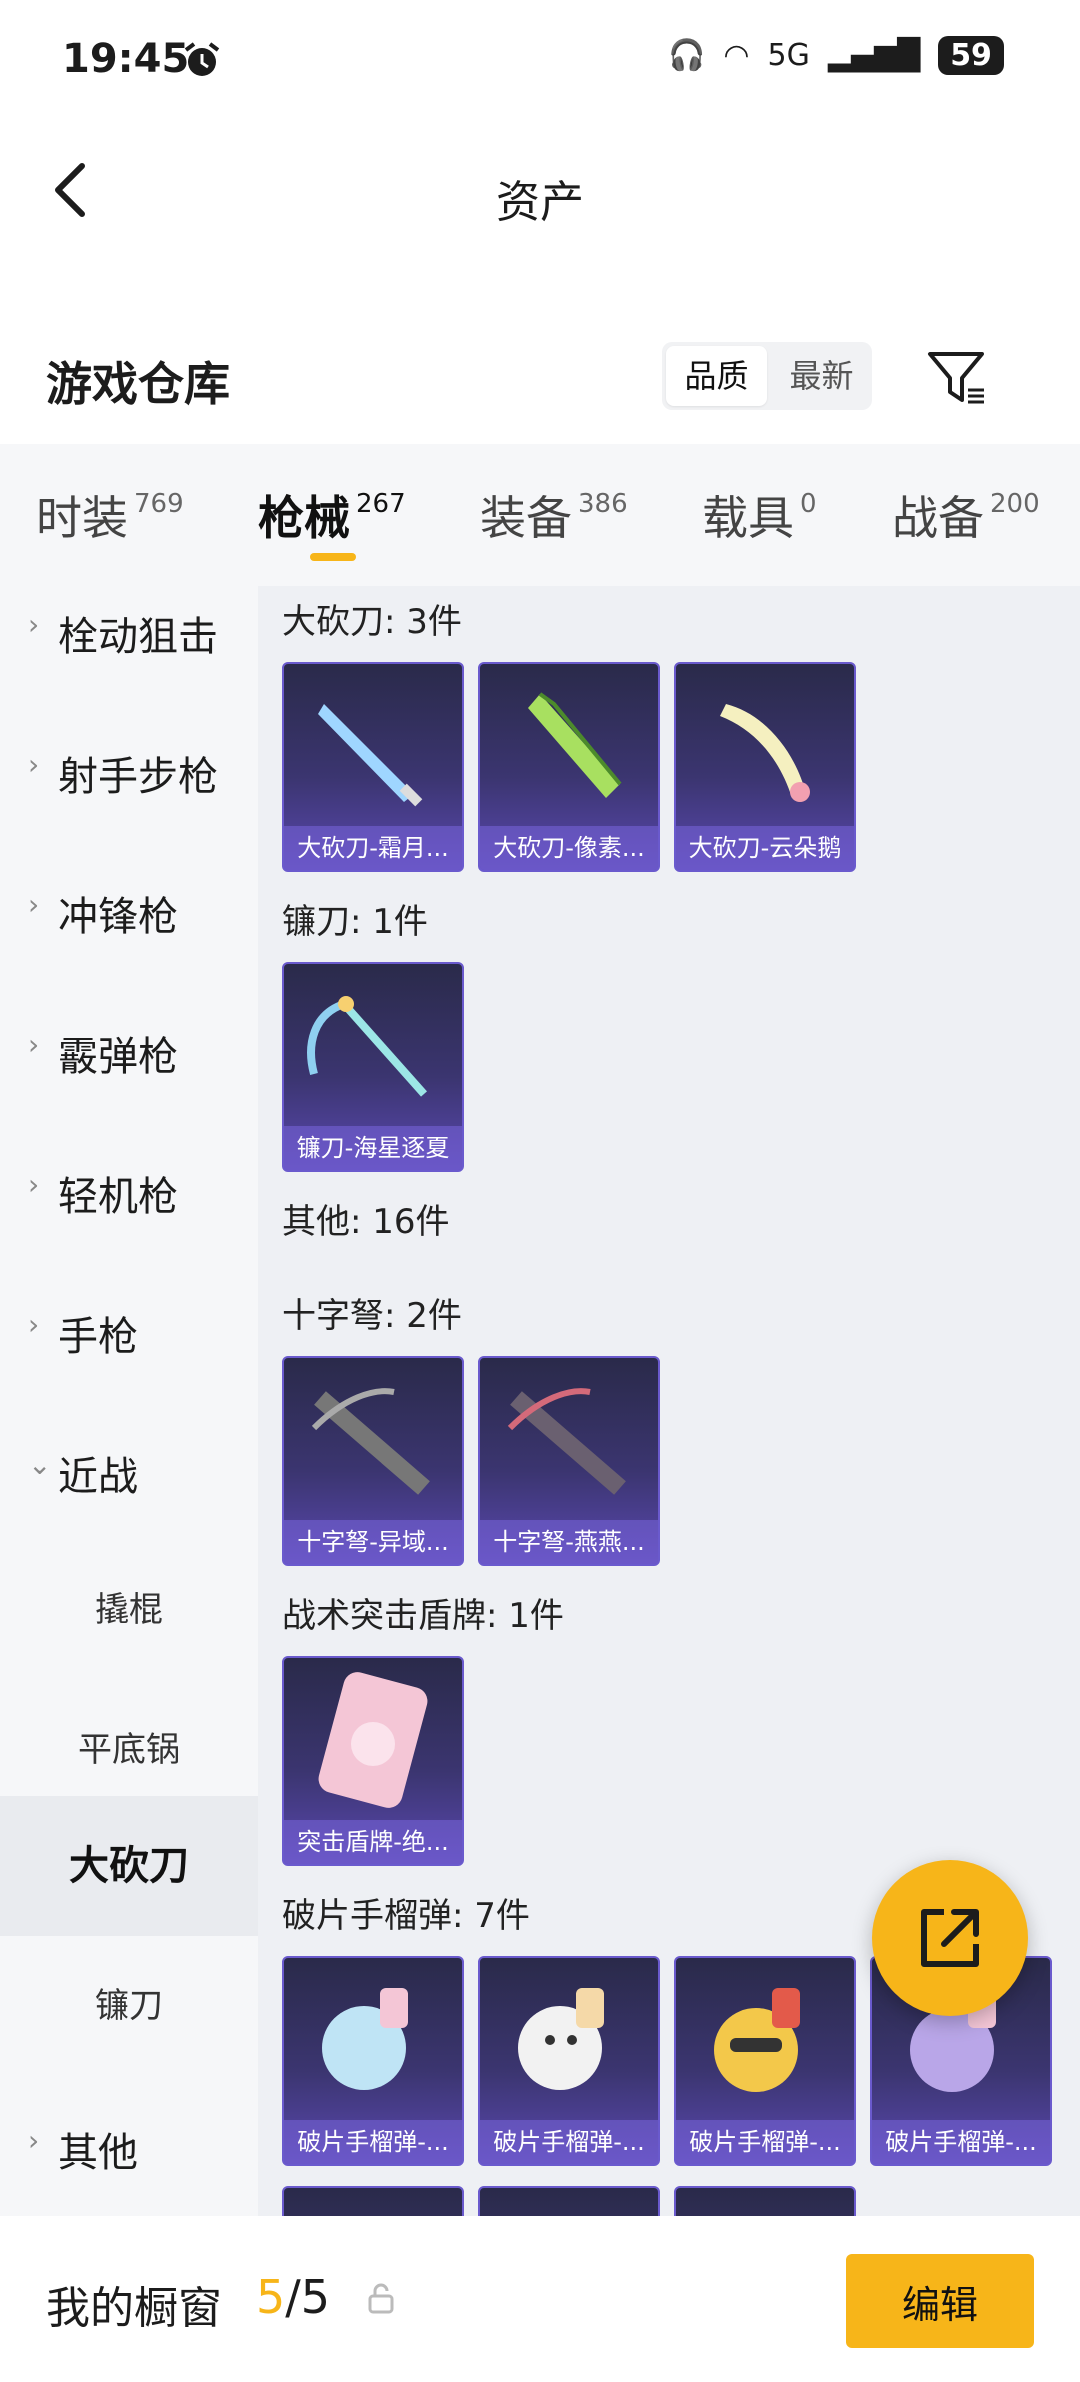  Describe the element at coordinates (373, 1740) in the screenshot. I see `shield-icon` at that location.